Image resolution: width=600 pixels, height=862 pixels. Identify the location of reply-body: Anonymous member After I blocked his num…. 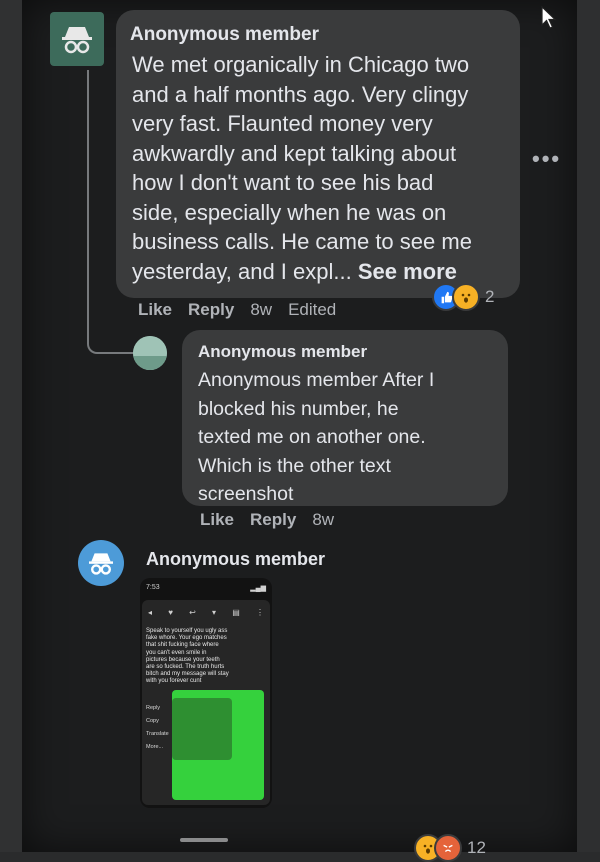
(348, 437).